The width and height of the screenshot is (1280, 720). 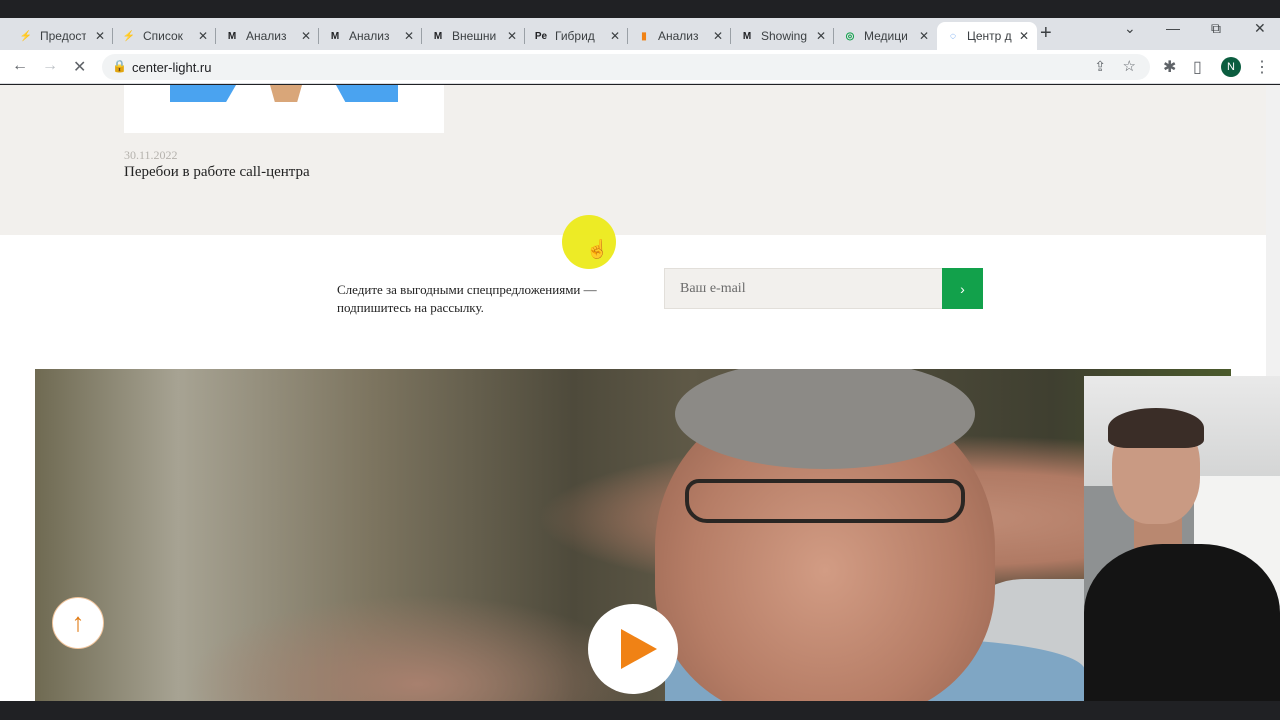 I want to click on browser-tab: ◌ Центр д ✕, so click(x=987, y=36).